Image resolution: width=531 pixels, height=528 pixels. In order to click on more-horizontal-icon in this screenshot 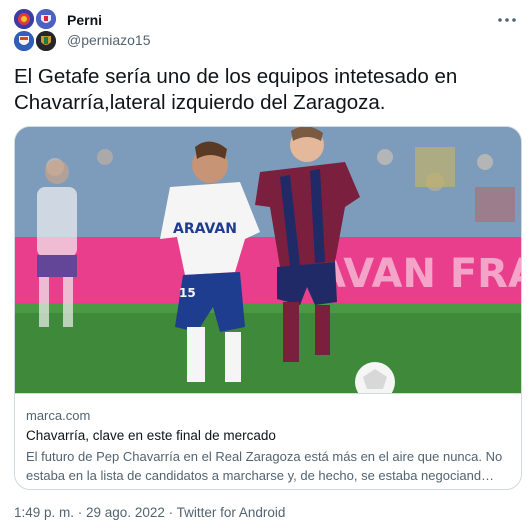, I will do `click(507, 20)`.